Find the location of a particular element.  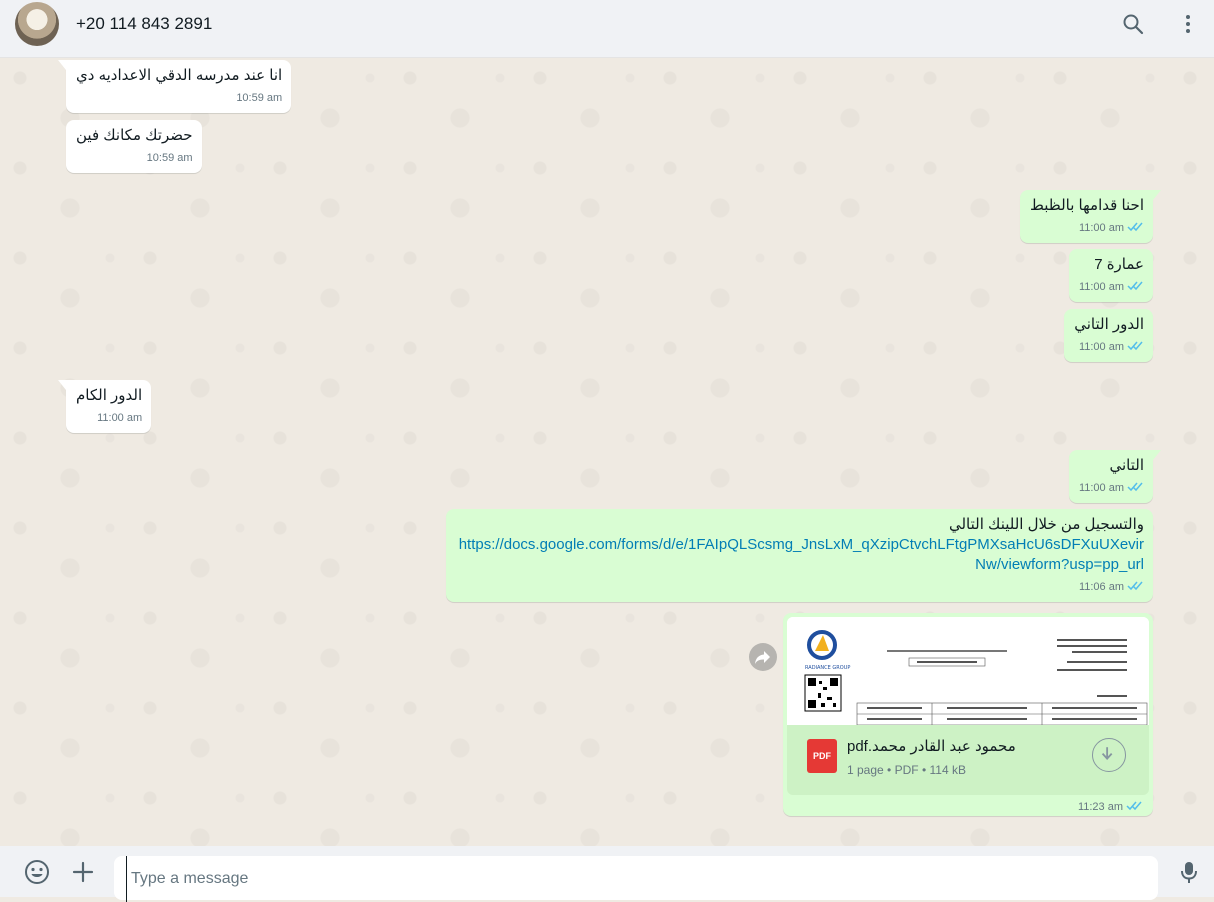

message-input-wrapper is located at coordinates (636, 879).